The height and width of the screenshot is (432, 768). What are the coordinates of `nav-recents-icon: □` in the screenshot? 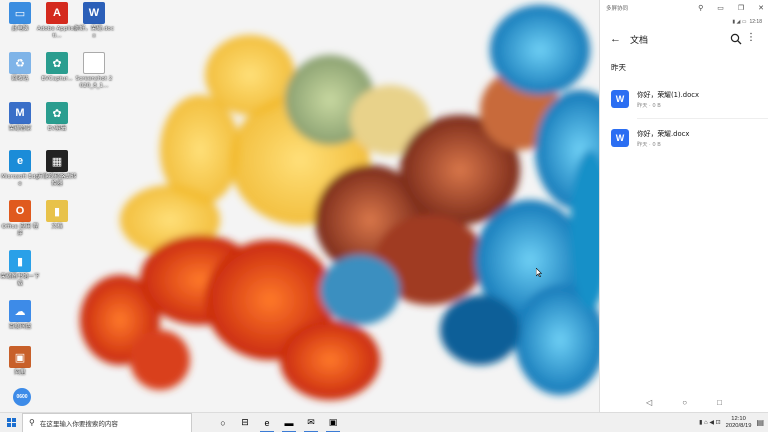 It's located at (719, 402).